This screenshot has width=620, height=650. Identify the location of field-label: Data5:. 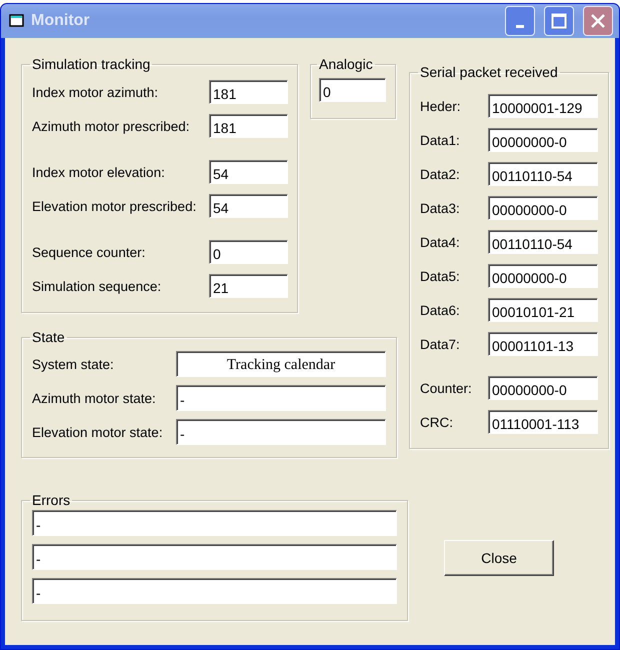
(440, 276).